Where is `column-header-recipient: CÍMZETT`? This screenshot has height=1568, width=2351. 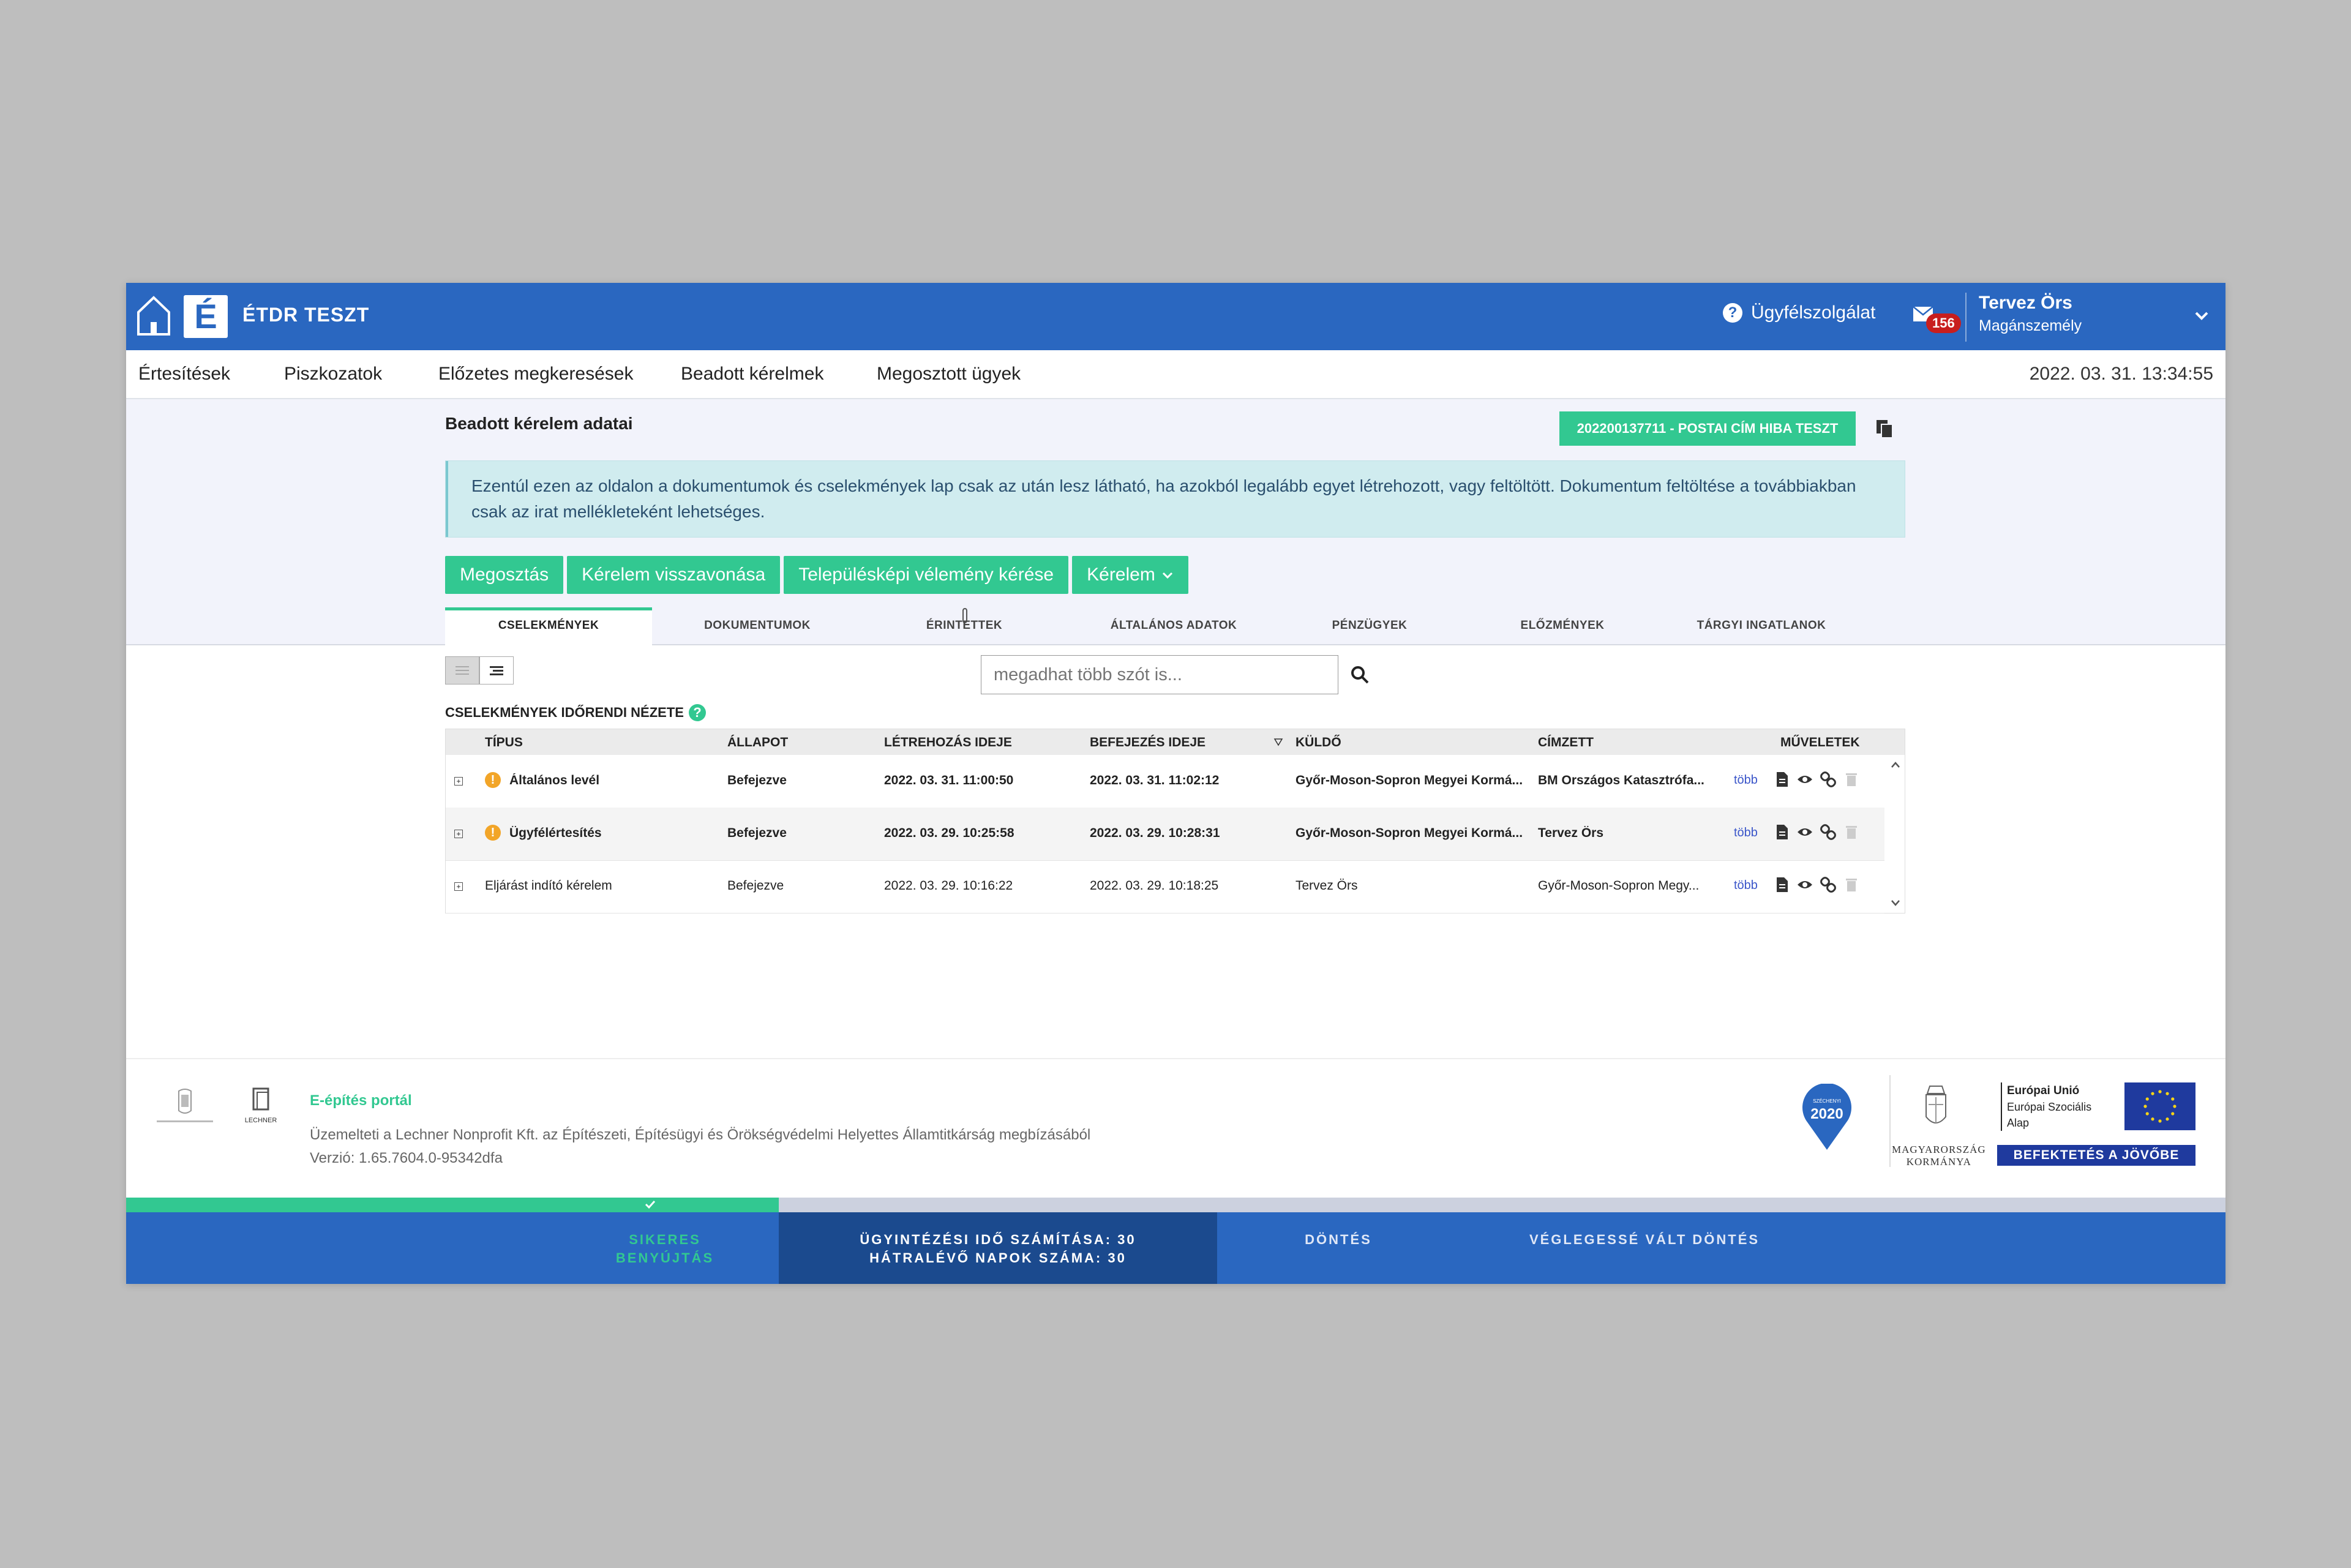 column-header-recipient: CÍMZETT is located at coordinates (1566, 742).